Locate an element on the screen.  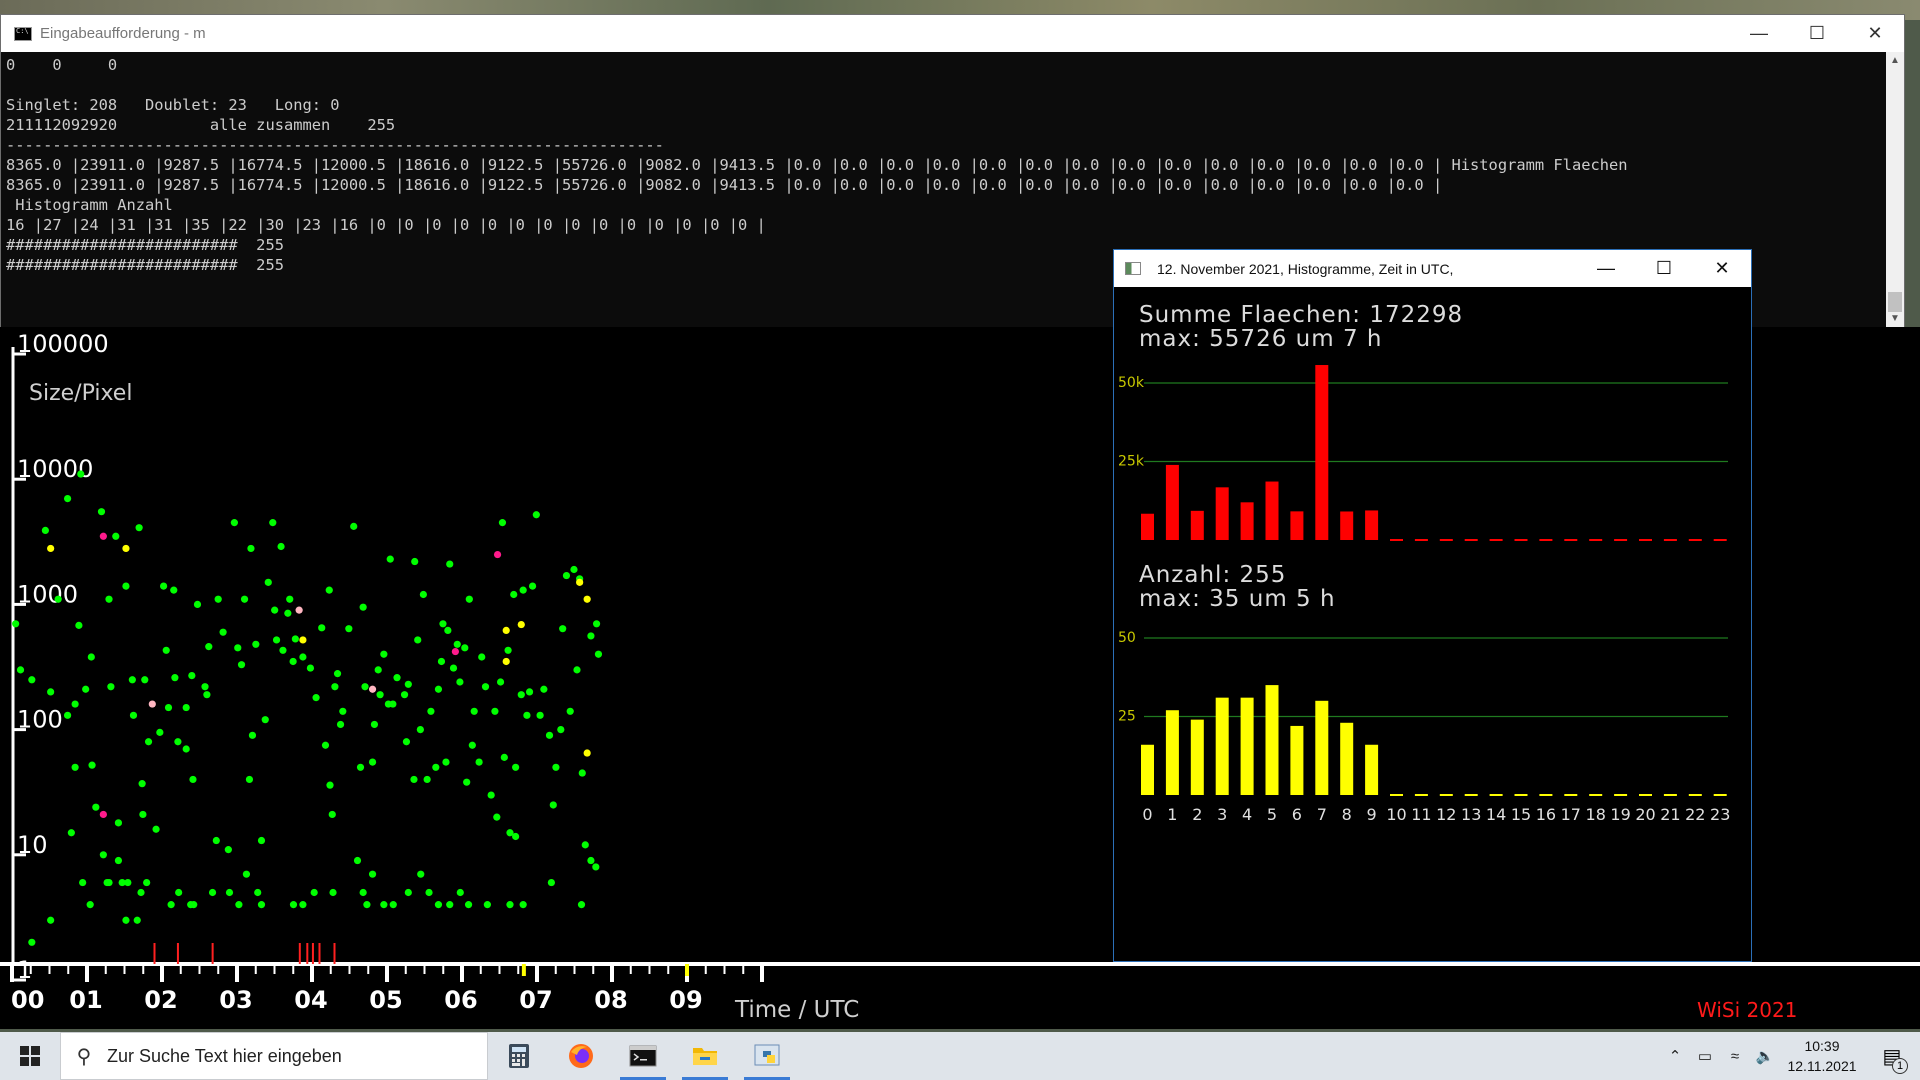
search-icon: ⚲ is located at coordinates (84, 1056).